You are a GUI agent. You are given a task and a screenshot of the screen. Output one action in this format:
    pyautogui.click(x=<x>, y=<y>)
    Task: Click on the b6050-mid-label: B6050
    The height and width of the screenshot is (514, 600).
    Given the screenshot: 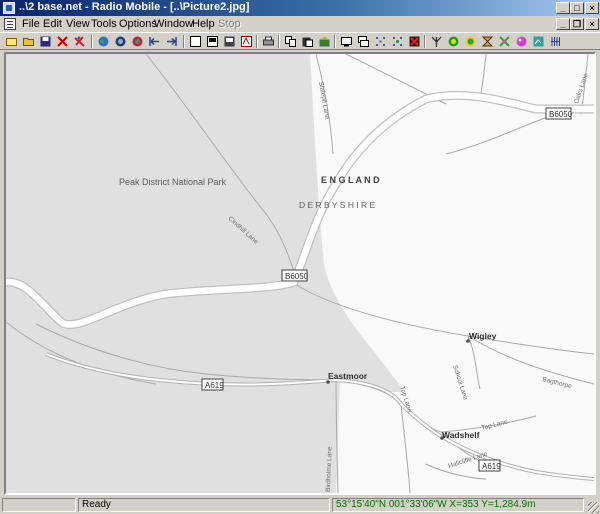 What is the action you would take?
    pyautogui.click(x=297, y=276)
    